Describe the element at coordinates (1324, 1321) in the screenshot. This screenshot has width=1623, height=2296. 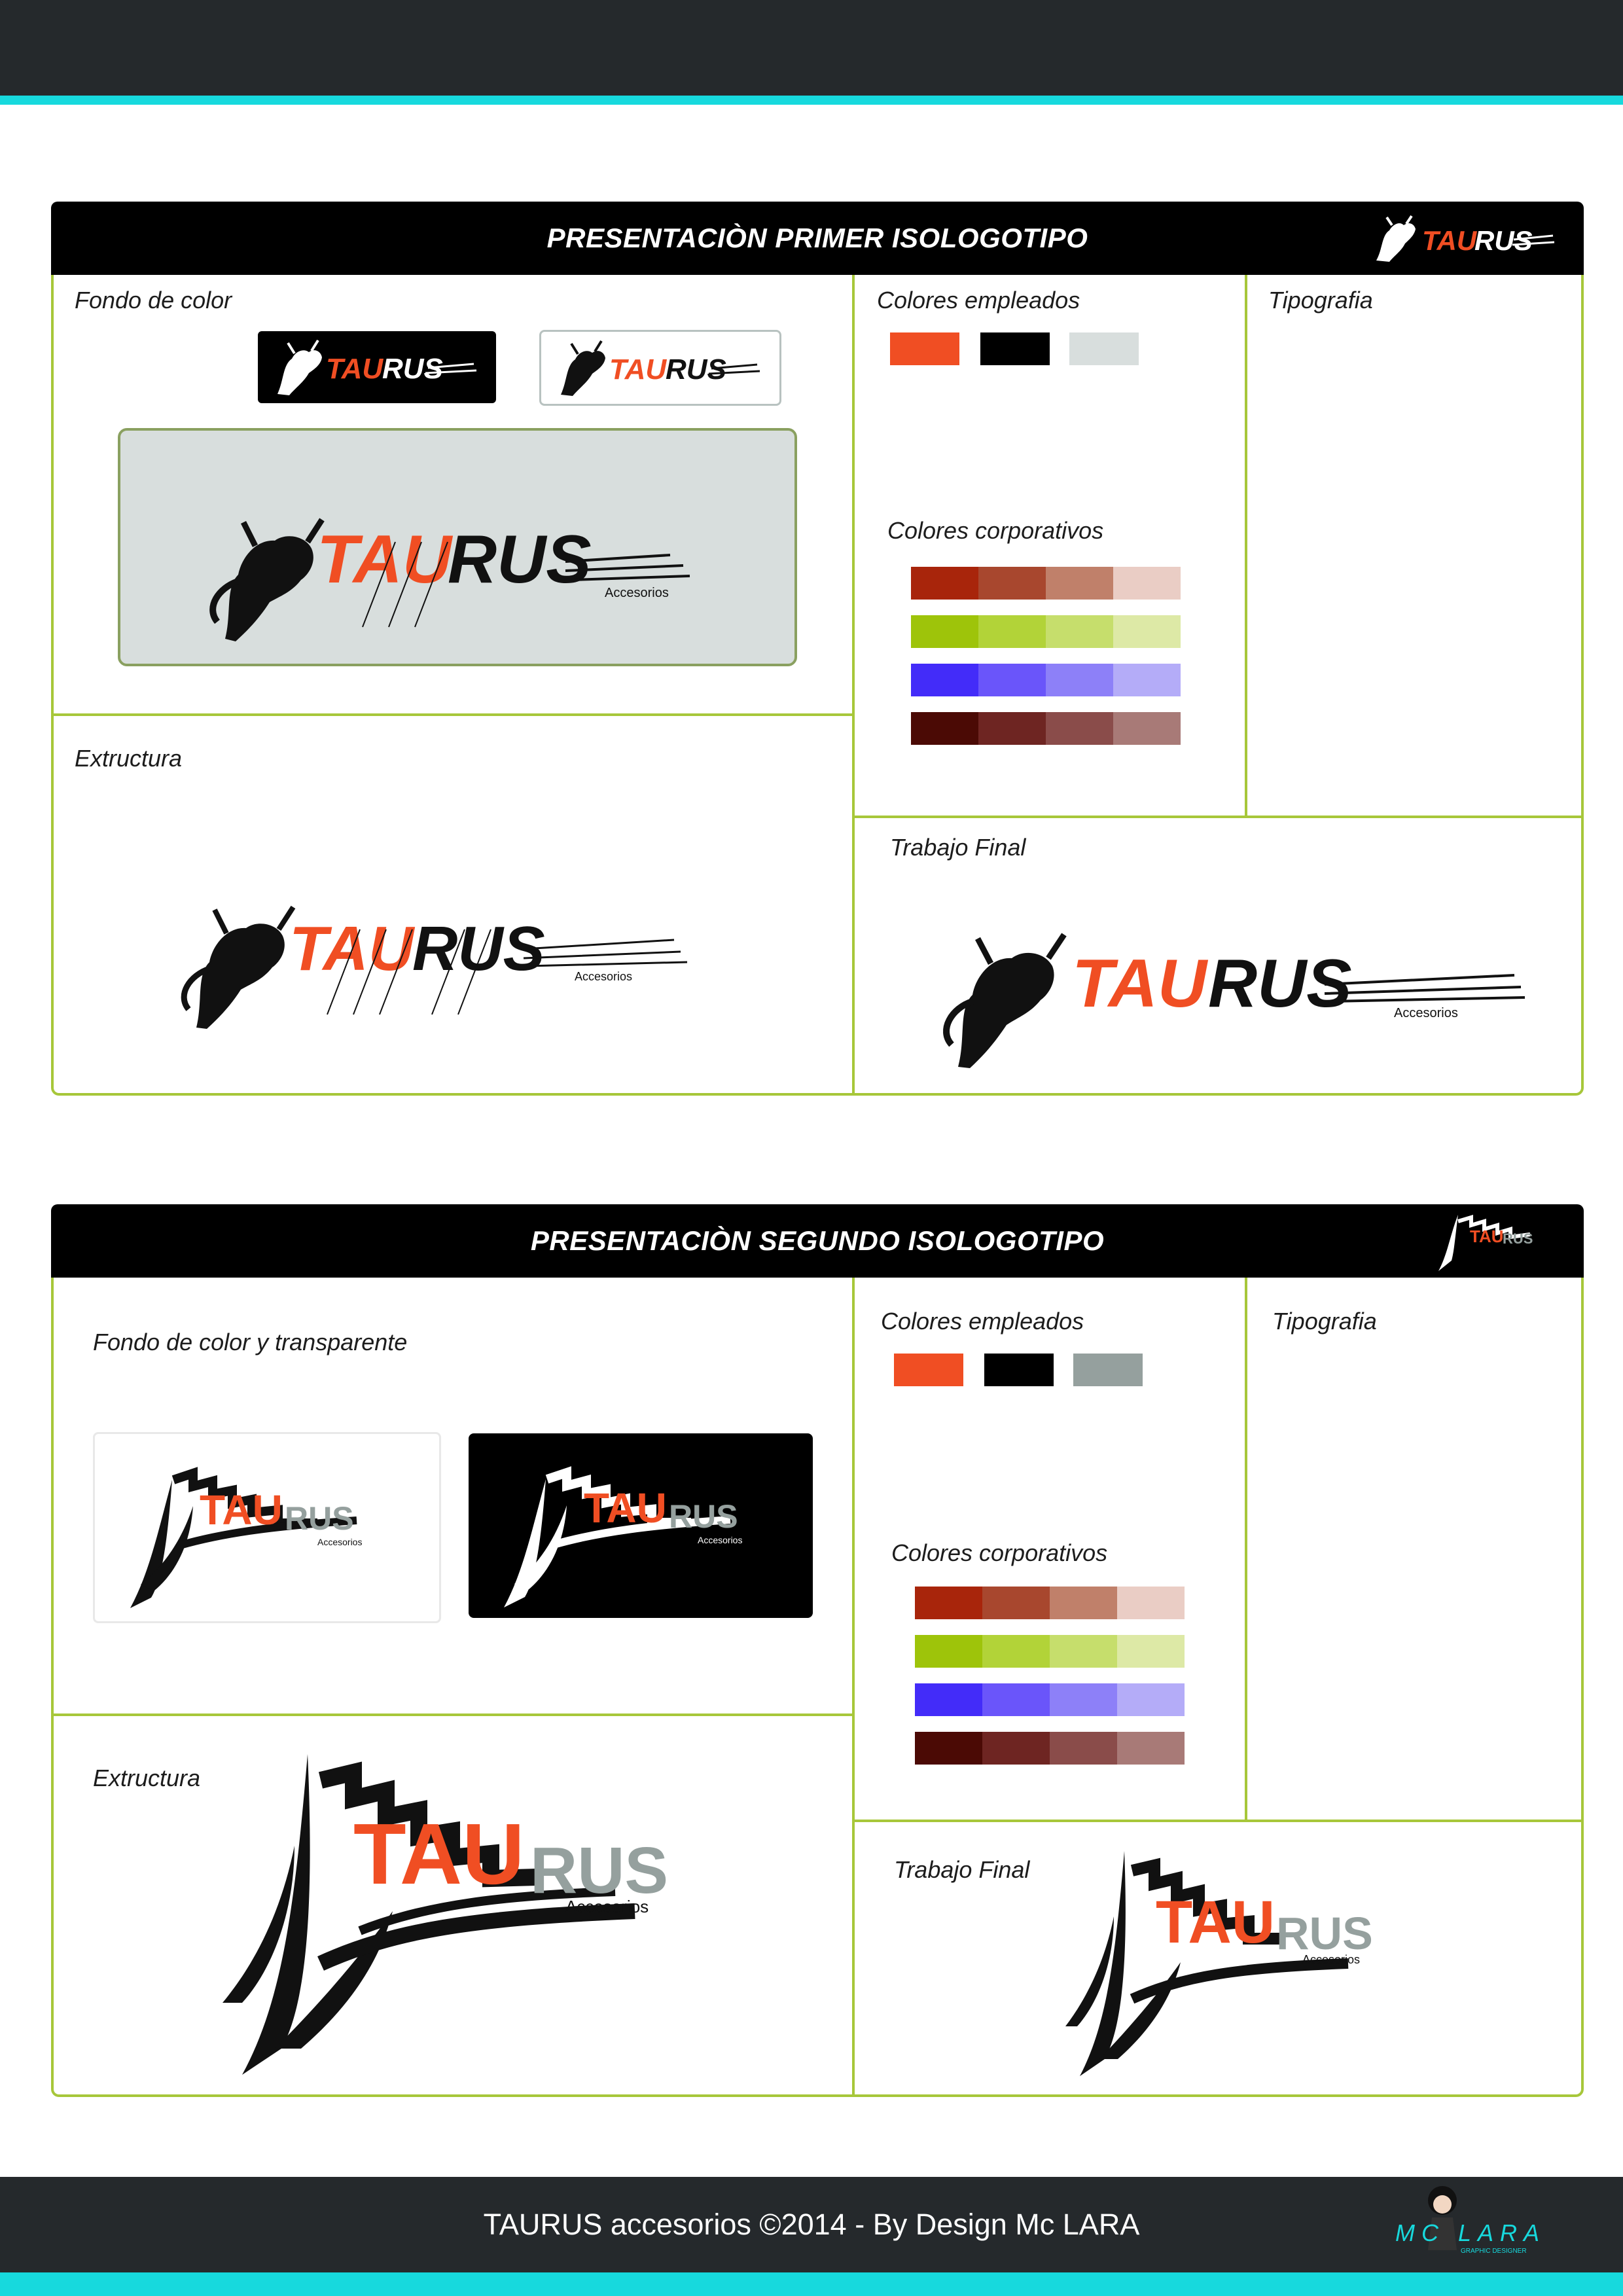
I see `panel2-tipografia-label: Tipografia` at that location.